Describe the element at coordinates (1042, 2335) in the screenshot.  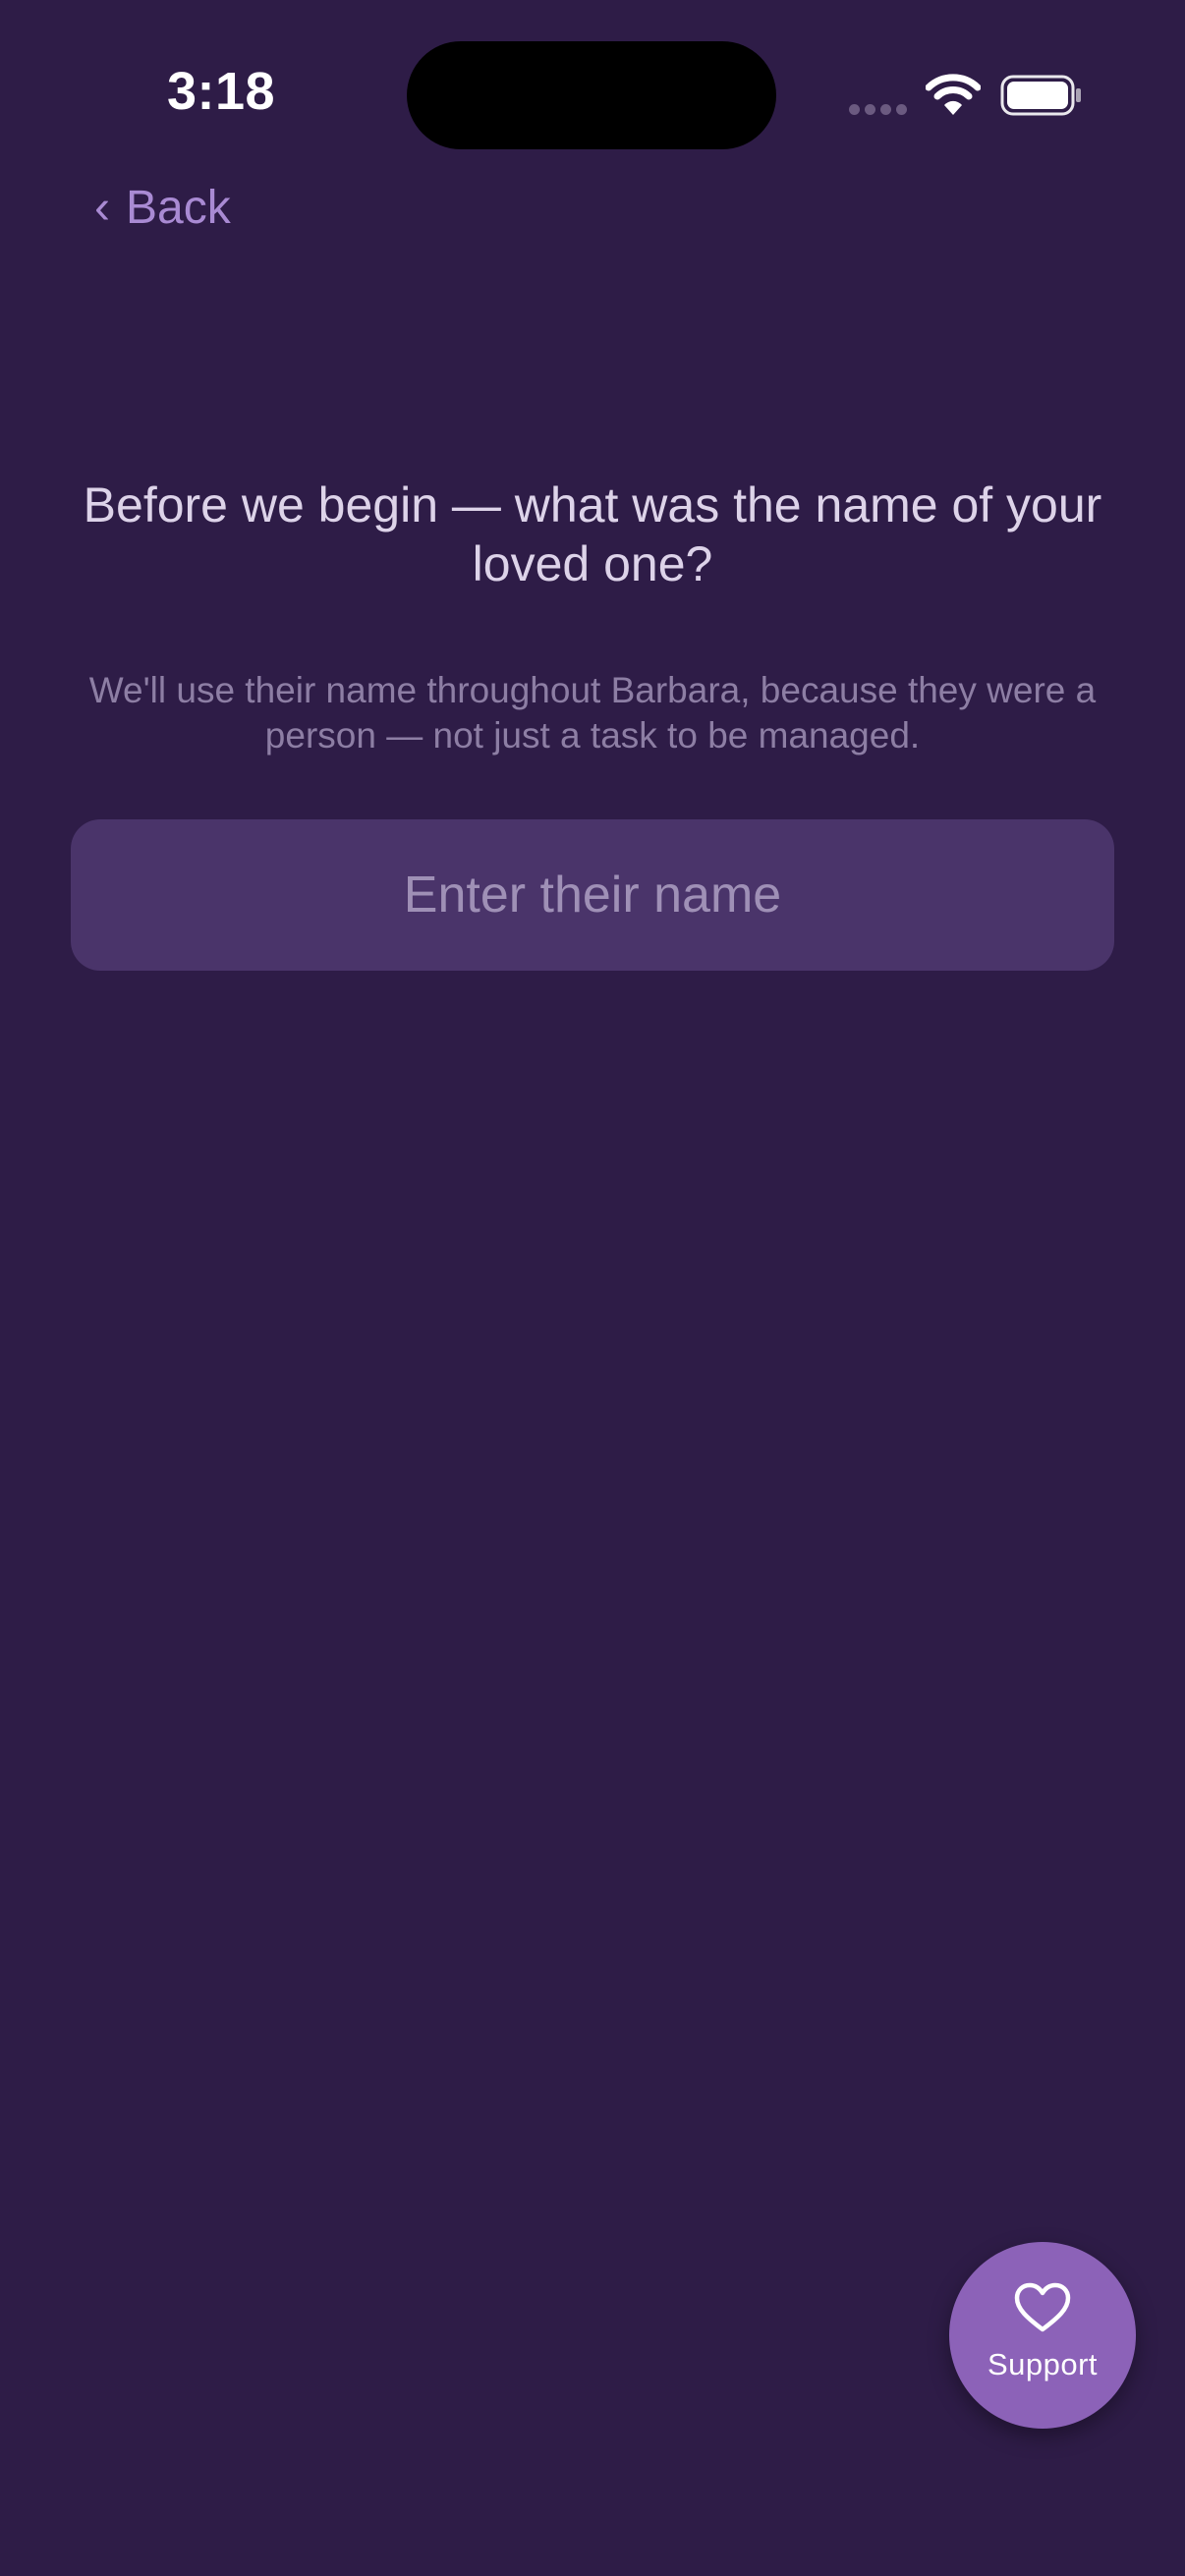
I see `support-button: Support` at that location.